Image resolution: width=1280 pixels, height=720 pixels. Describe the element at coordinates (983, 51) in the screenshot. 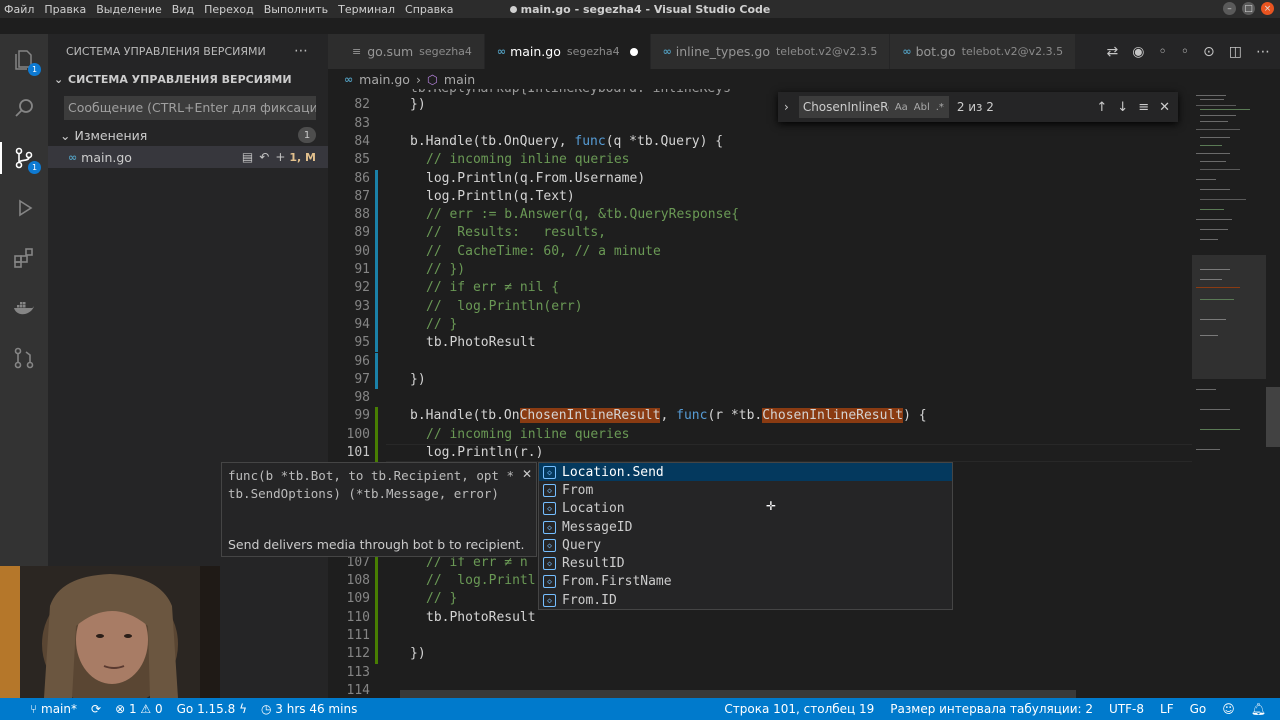

I see `tab-bot-go: ∞ bot.go telebot.v2@v2.3.5` at that location.